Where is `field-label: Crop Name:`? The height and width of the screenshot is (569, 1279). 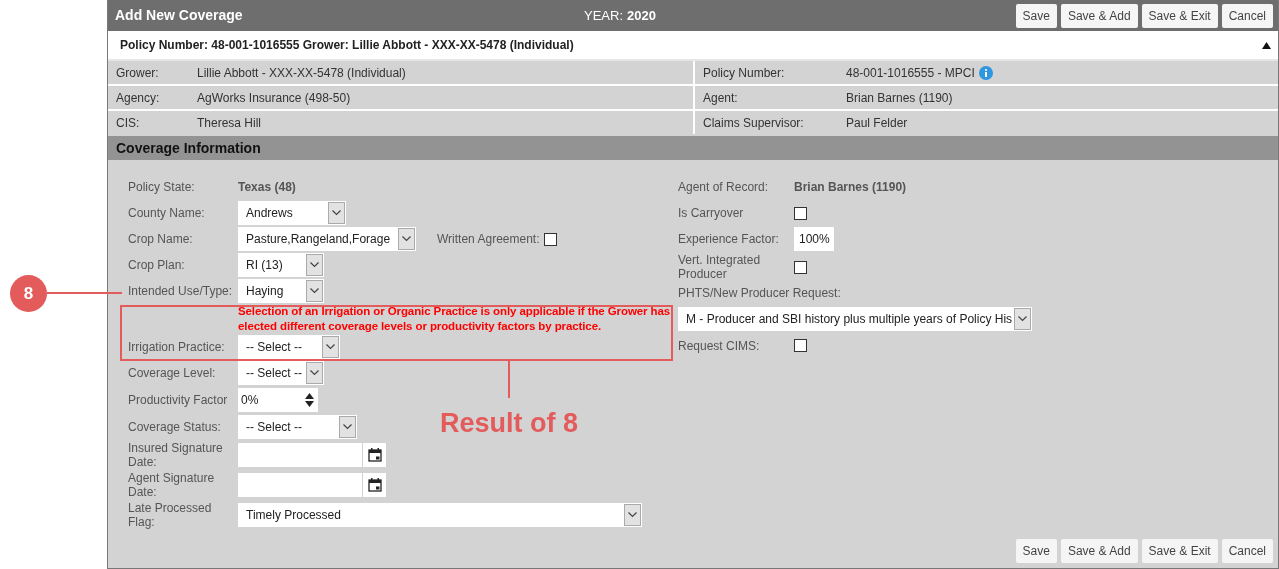
field-label: Crop Name: is located at coordinates (161, 239).